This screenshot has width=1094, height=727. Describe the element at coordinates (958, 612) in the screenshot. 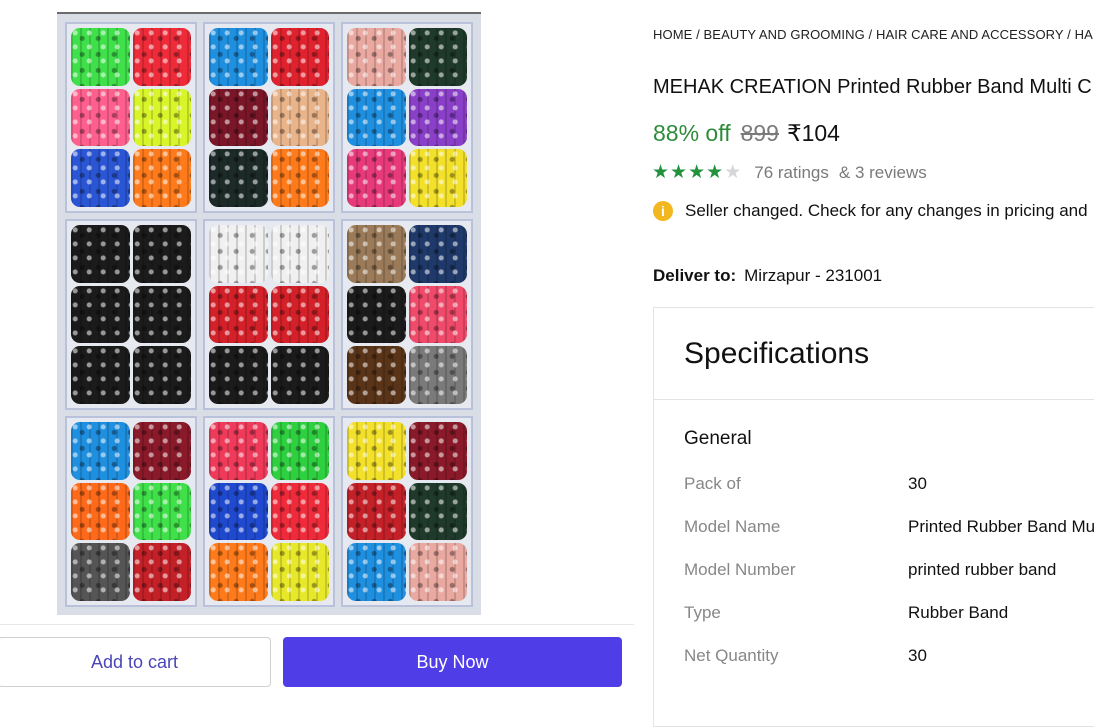

I see `spec-value: Rubber Band` at that location.